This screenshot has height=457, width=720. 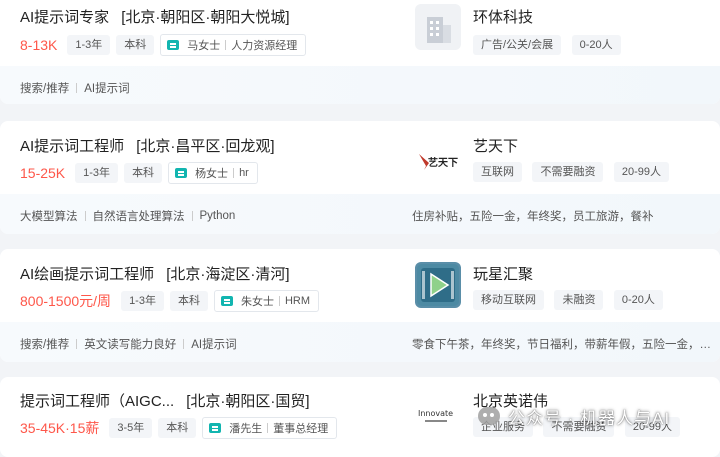 What do you see at coordinates (443, 162) in the screenshot?
I see `svg-text: 艺天下` at bounding box center [443, 162].